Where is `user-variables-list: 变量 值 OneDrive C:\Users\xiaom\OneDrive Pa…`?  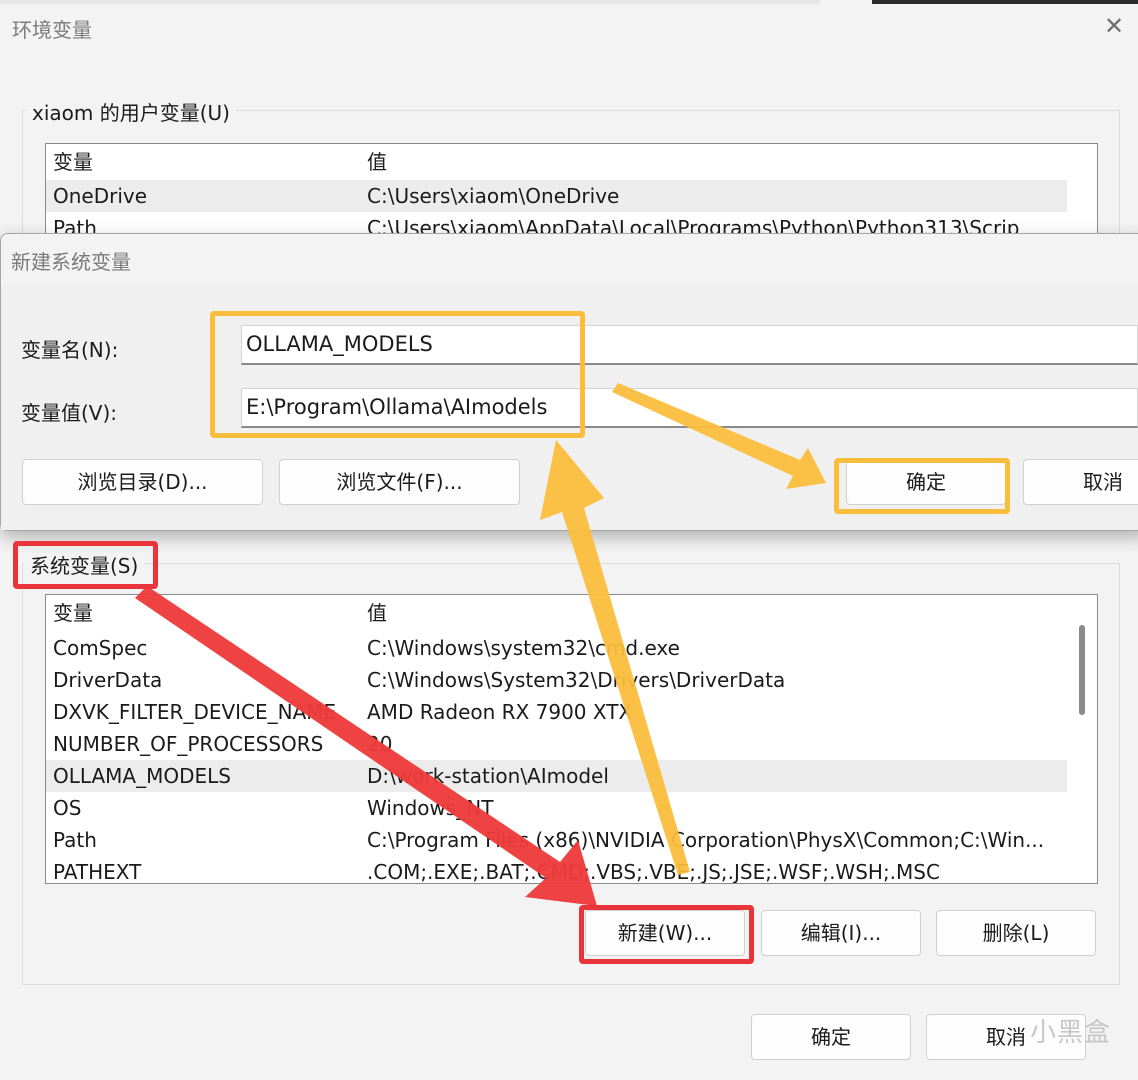 user-variables-list: 变量 值 OneDrive C:\Users\xiaom\OneDrive Pa… is located at coordinates (571, 193).